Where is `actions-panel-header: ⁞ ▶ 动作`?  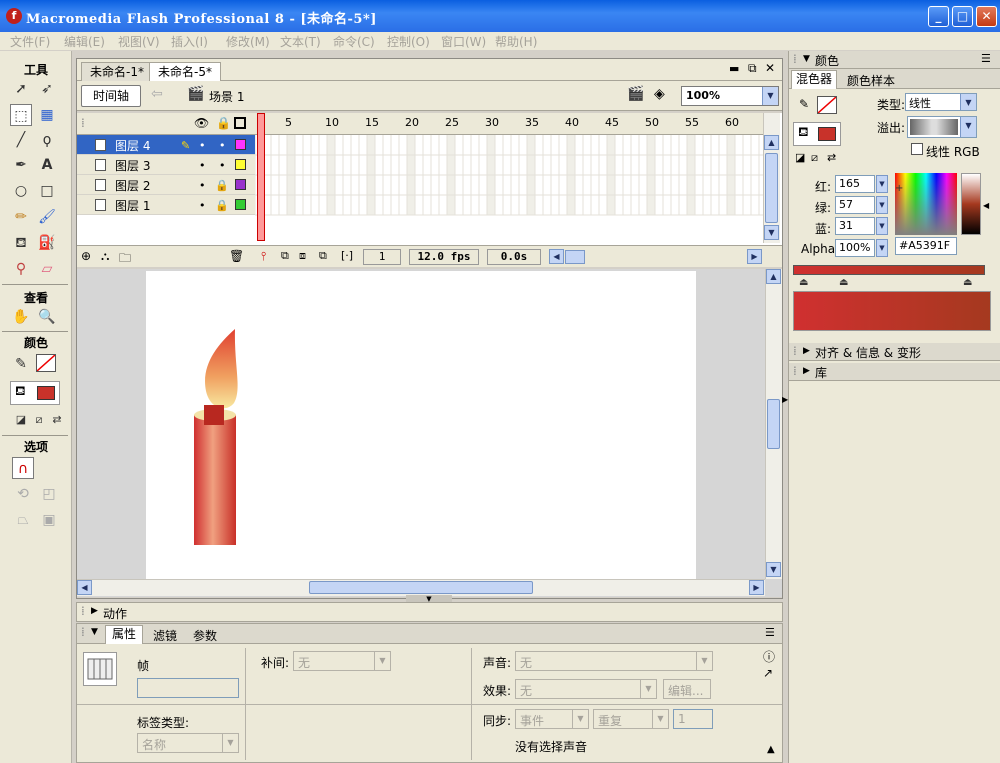 actions-panel-header: ⁞ ▶ 动作 is located at coordinates (429, 612).